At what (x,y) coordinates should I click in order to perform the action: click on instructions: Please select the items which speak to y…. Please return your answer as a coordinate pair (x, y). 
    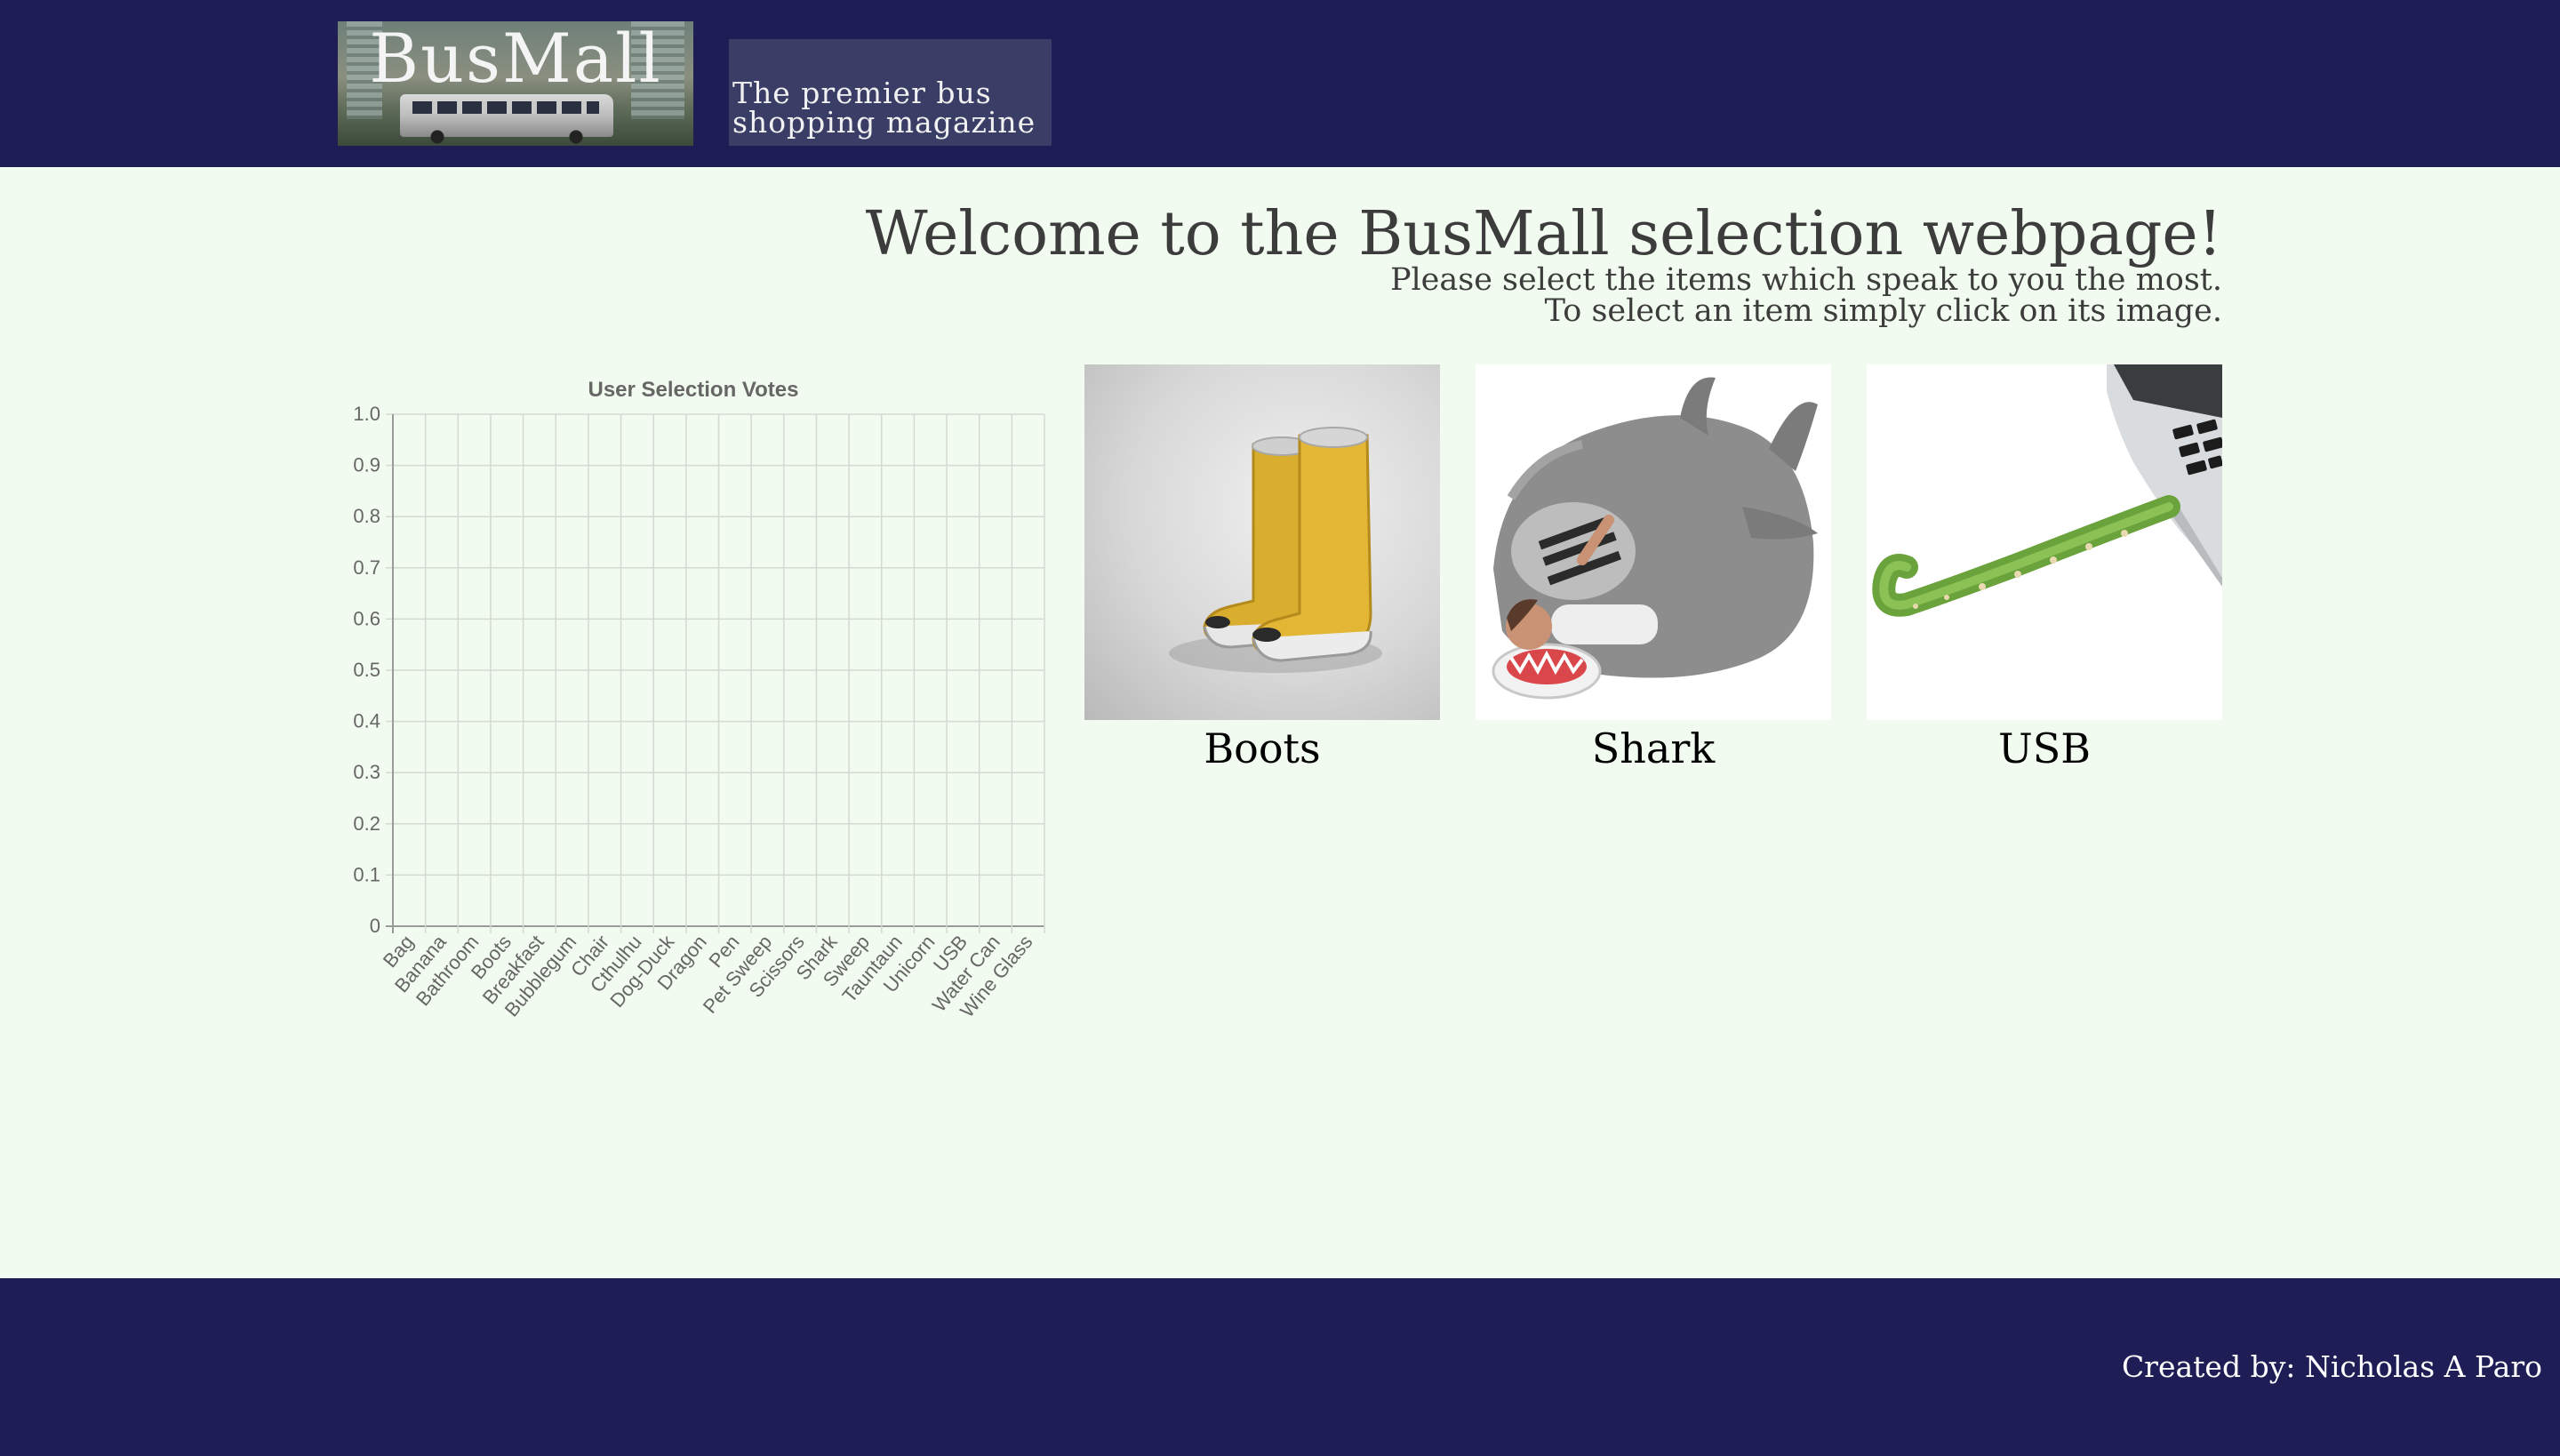
    Looking at the image, I should click on (1806, 296).